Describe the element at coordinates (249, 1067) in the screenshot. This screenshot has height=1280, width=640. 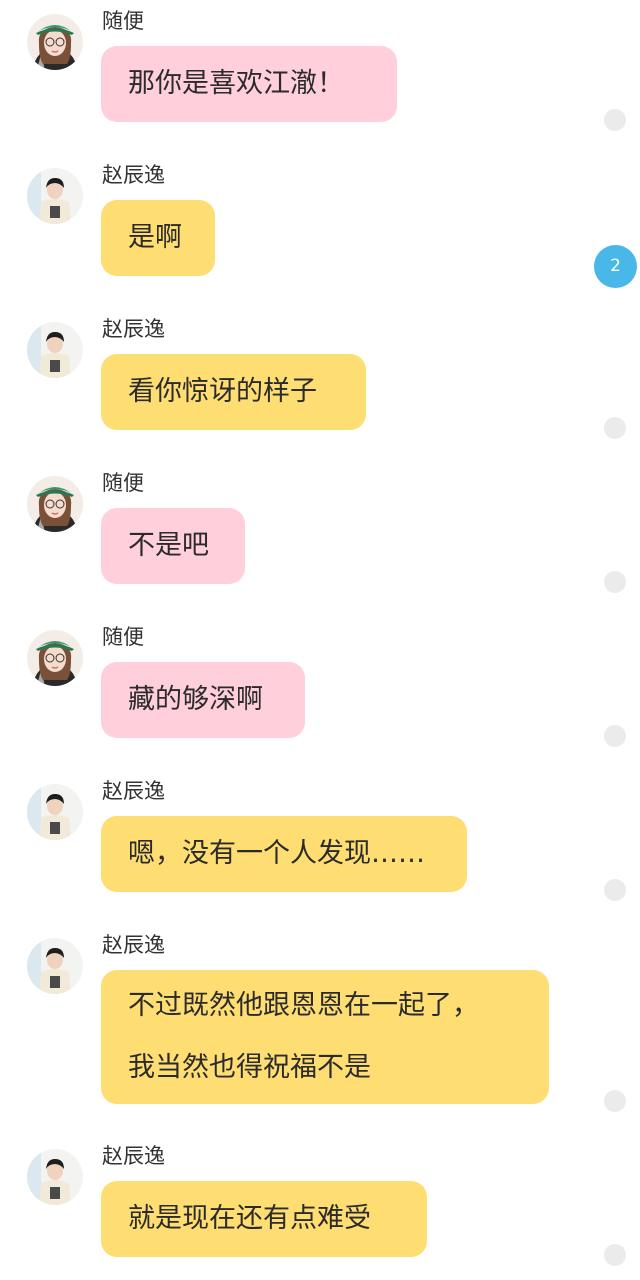
I see `message-text: 我当然也得祝福不是` at that location.